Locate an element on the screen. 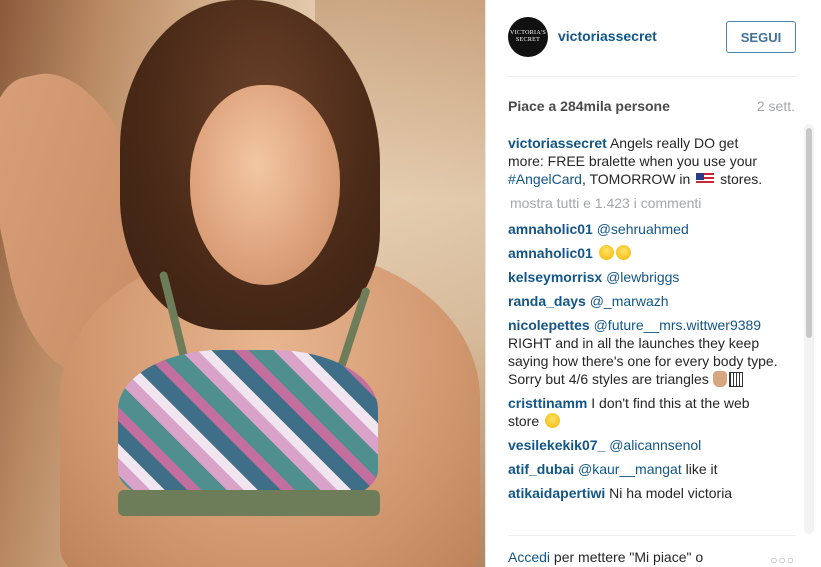  comment-username: vesilekekik07_ is located at coordinates (556, 445).